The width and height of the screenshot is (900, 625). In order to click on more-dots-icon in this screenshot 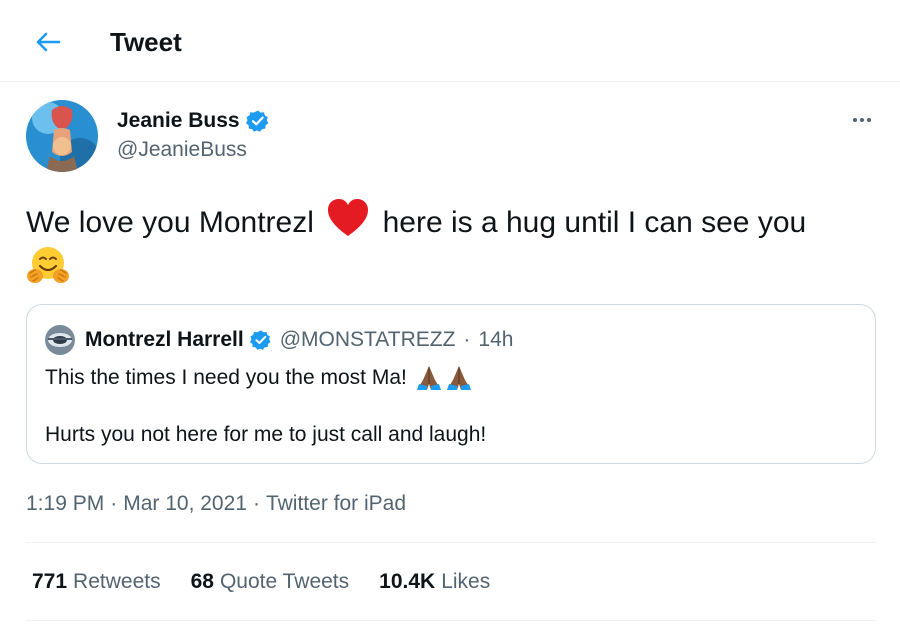, I will do `click(855, 120)`.